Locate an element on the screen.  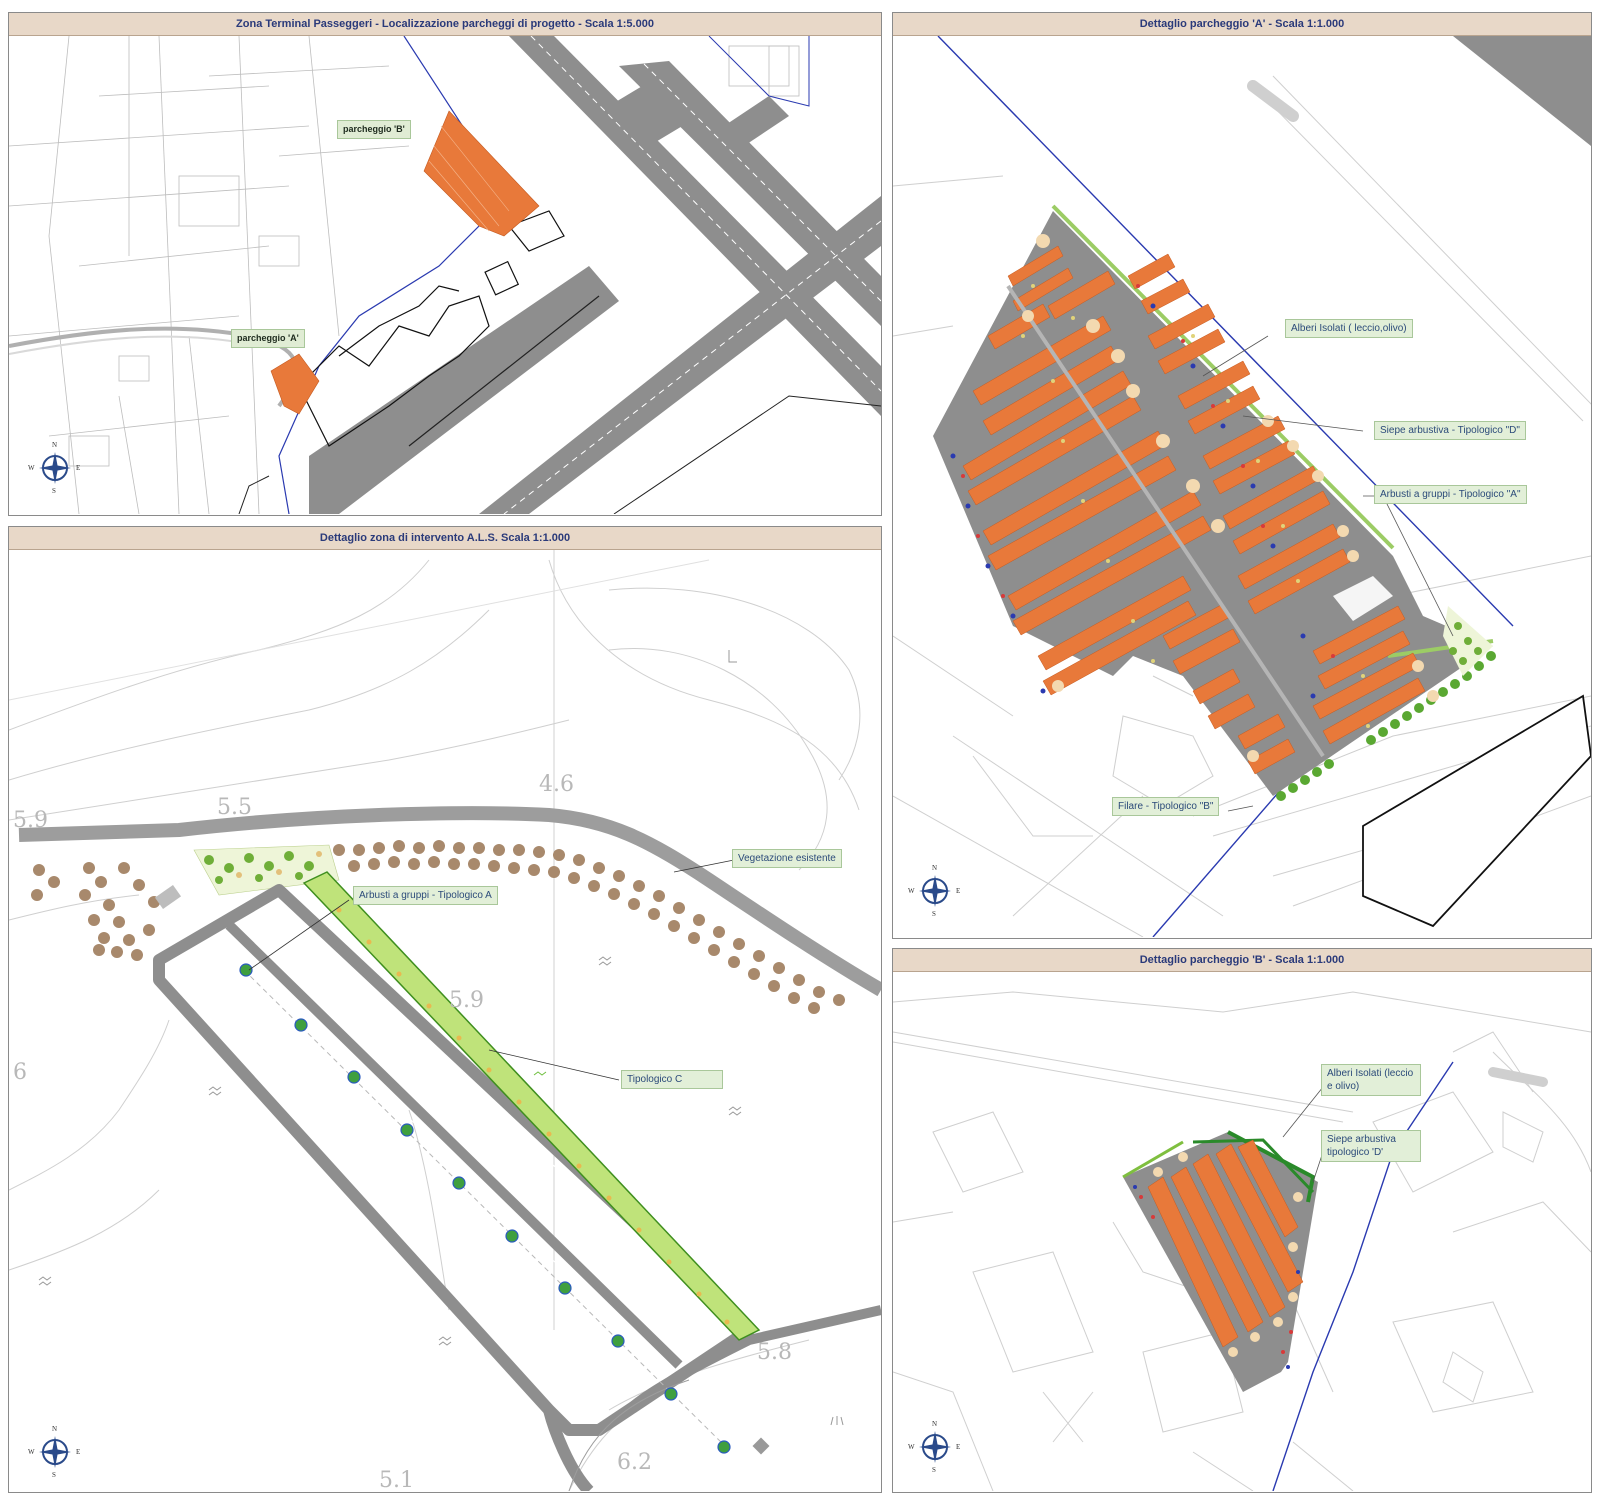
compass-terminal: N S W E is located at coordinates (54, 468).